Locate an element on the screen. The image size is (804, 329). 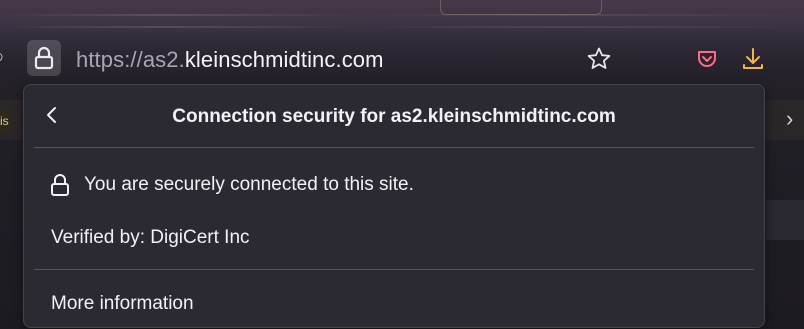
verified-by-label: Verified by: DigiCert Inc is located at coordinates (150, 237).